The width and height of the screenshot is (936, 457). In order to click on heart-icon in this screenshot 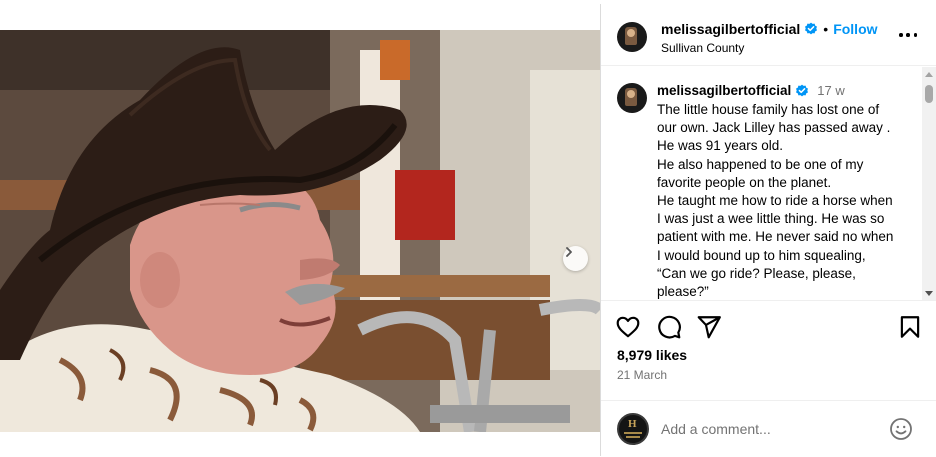, I will do `click(628, 327)`.